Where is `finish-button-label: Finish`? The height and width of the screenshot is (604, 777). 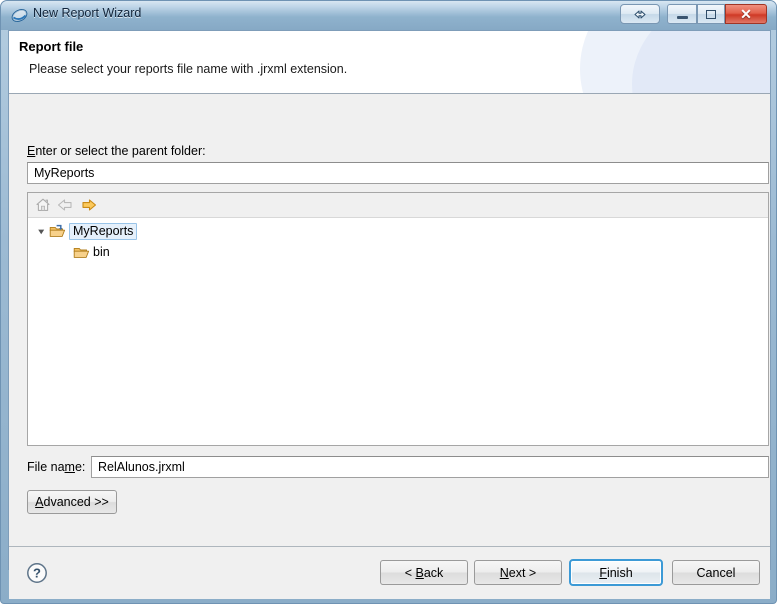
finish-button-label: Finish is located at coordinates (616, 572).